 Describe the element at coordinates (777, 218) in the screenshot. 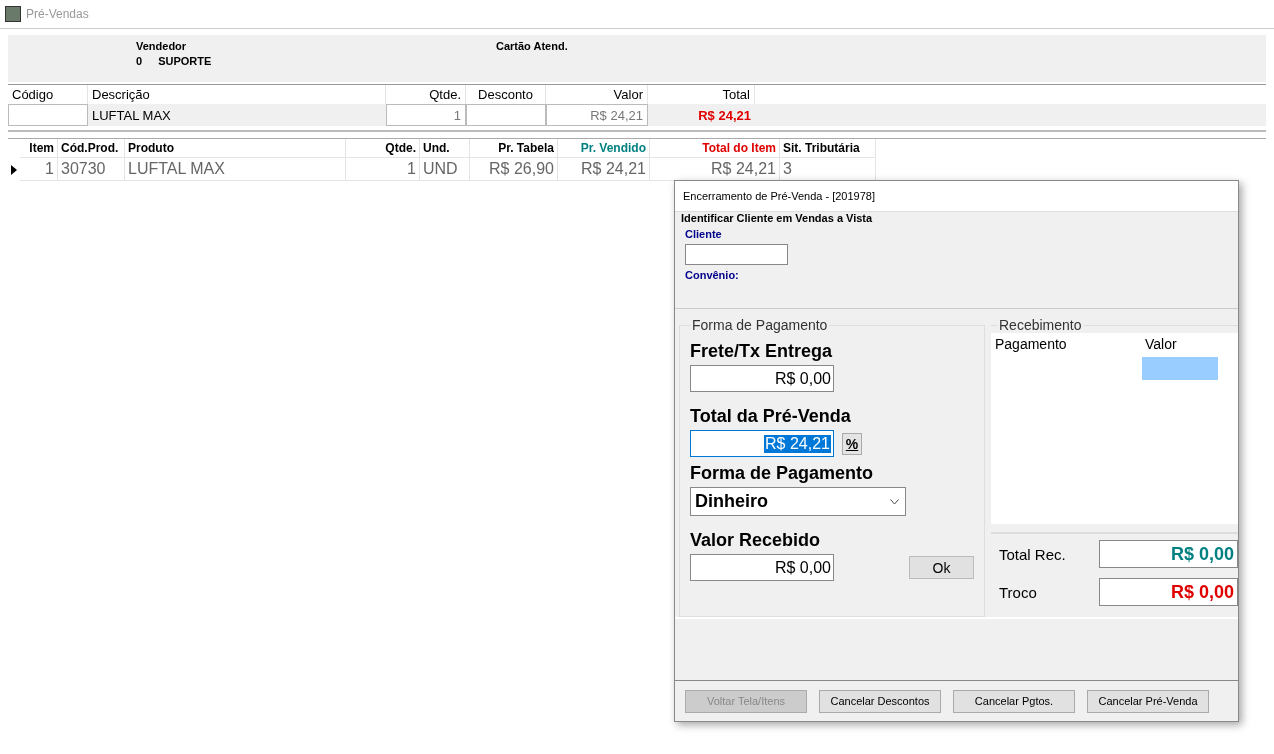

I see `section-title: Identificar Cliente em Vendas a Vista` at that location.